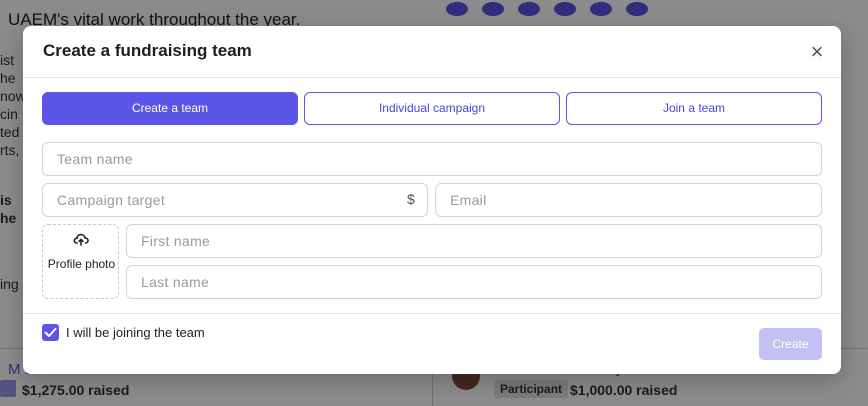 The width and height of the screenshot is (868, 406). I want to click on checkmark-icon, so click(50, 332).